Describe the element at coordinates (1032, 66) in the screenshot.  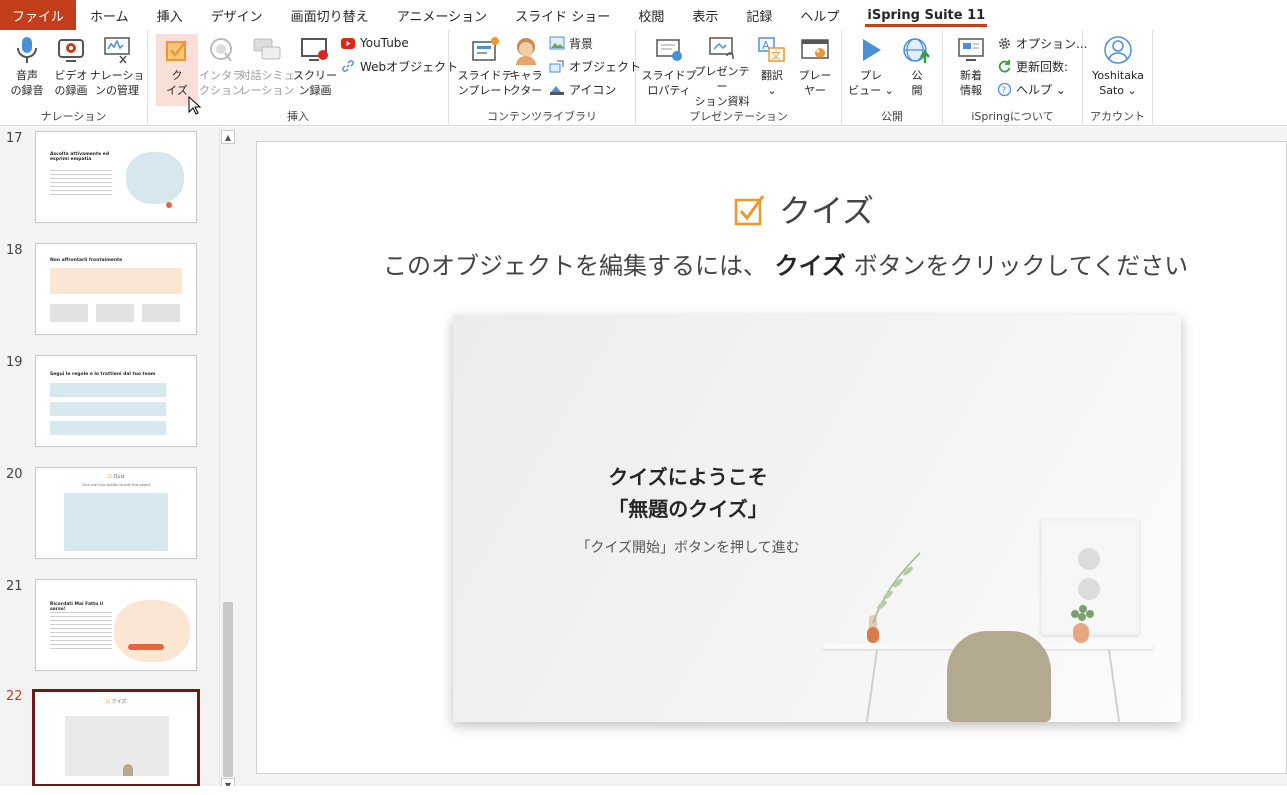
I see `updates-button: 更新回数:` at that location.